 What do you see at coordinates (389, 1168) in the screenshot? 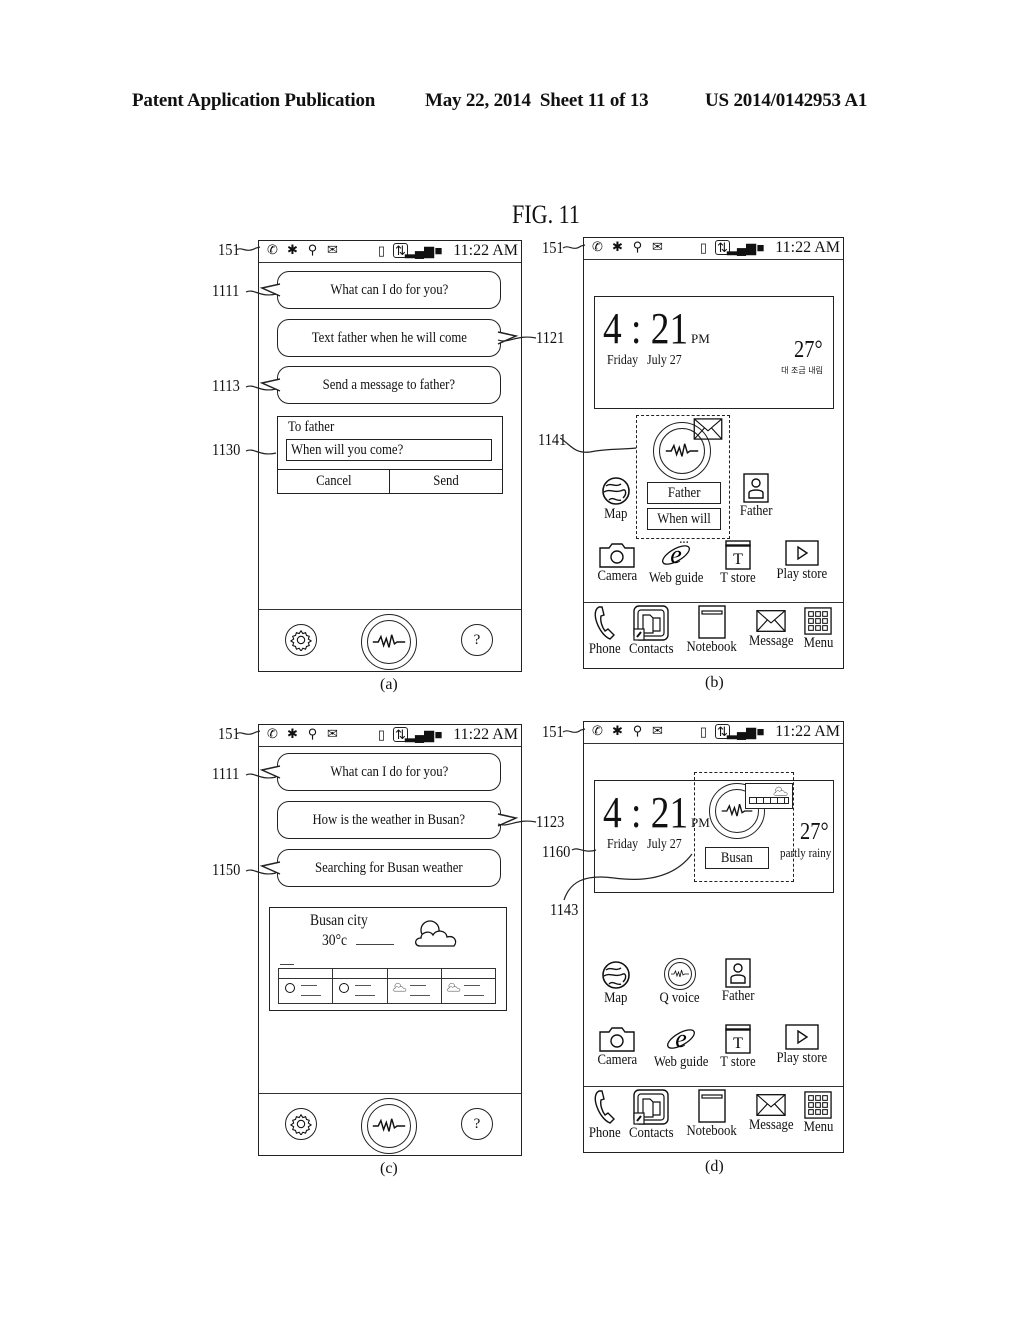
I see `panel-caption: (c)` at bounding box center [389, 1168].